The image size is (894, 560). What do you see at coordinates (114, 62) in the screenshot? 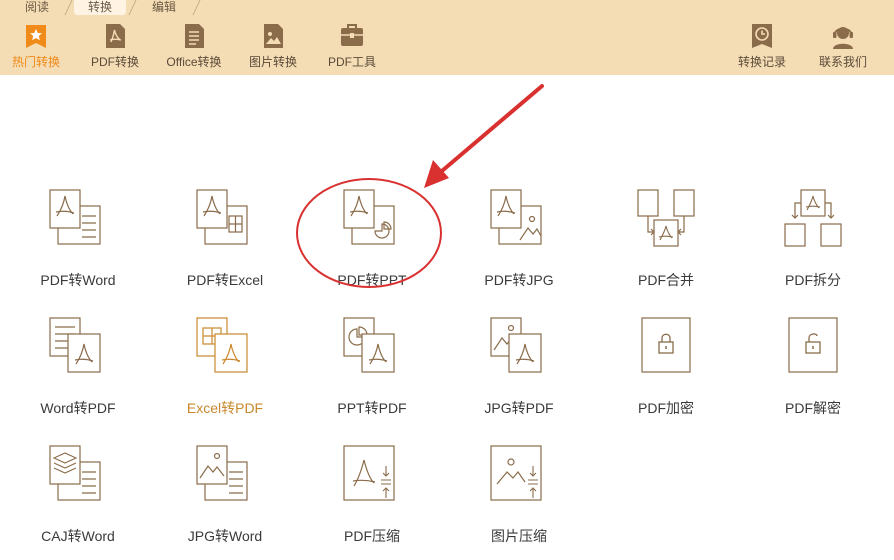
I see `tool-label: PDF转换` at bounding box center [114, 62].